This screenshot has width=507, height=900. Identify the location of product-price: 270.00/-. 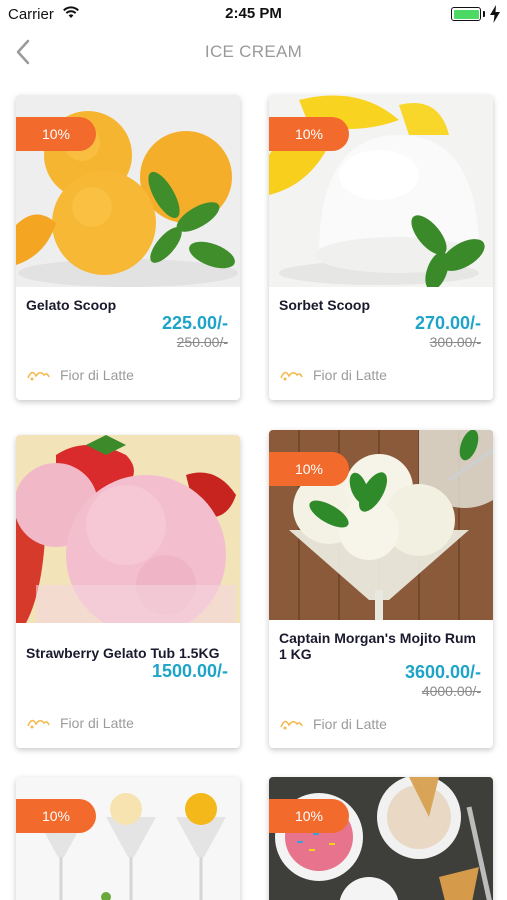
(447, 323).